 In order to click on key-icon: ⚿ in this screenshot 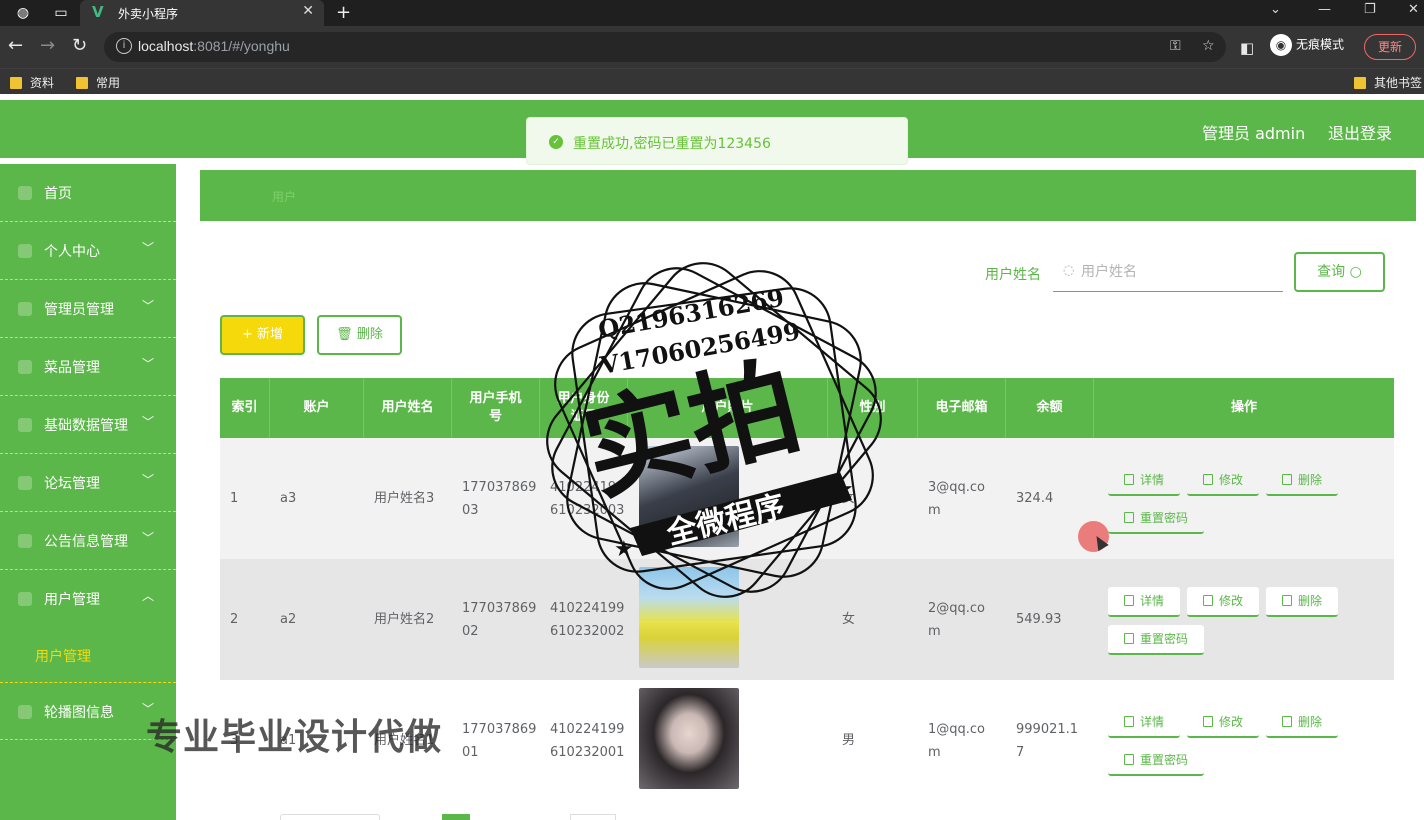, I will do `click(1175, 46)`.